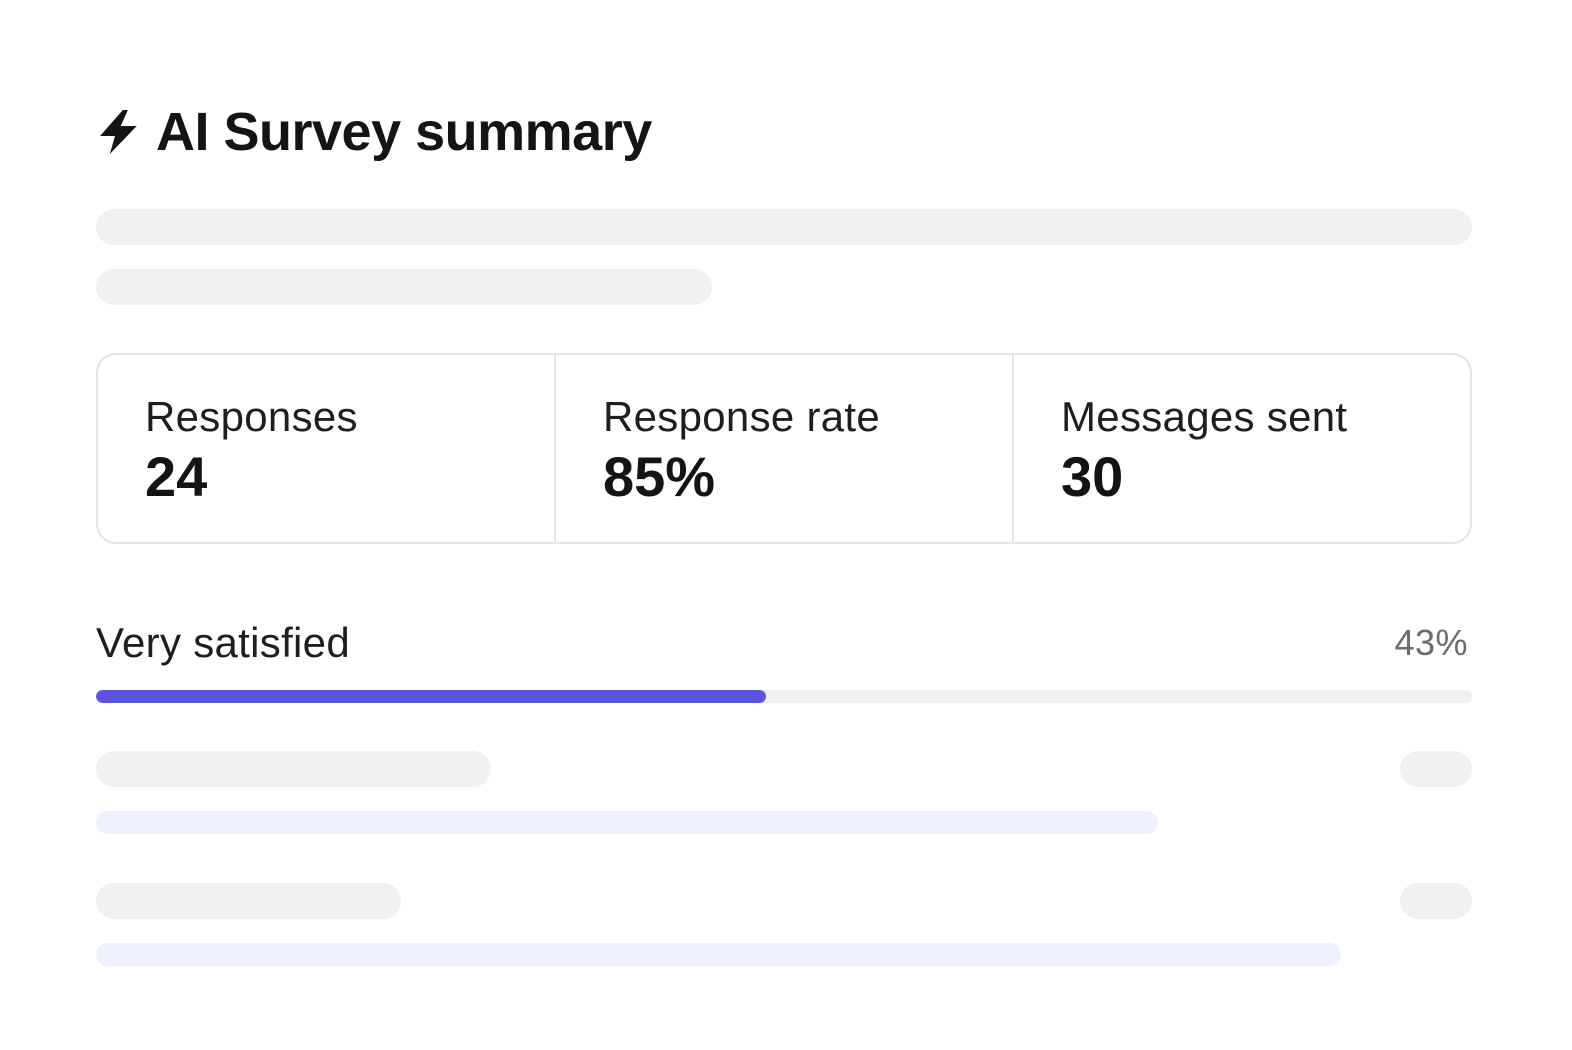 The image size is (1572, 1050). I want to click on stat-response-rate: Response rate 85%, so click(785, 448).